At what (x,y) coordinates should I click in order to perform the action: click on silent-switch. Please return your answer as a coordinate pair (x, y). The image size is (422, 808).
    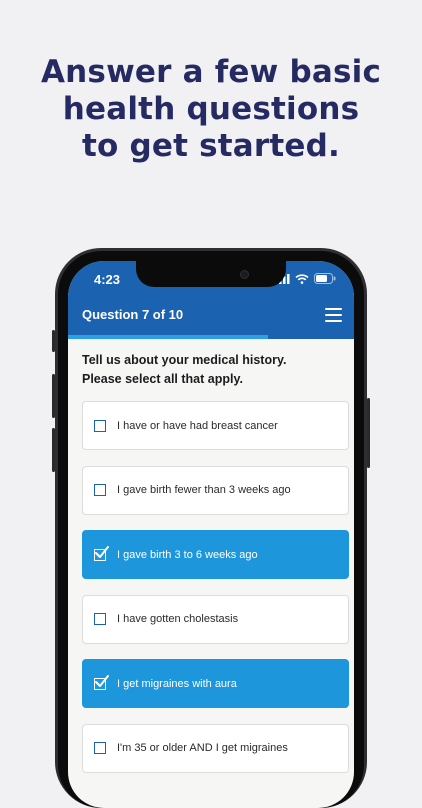
    Looking at the image, I should click on (53, 341).